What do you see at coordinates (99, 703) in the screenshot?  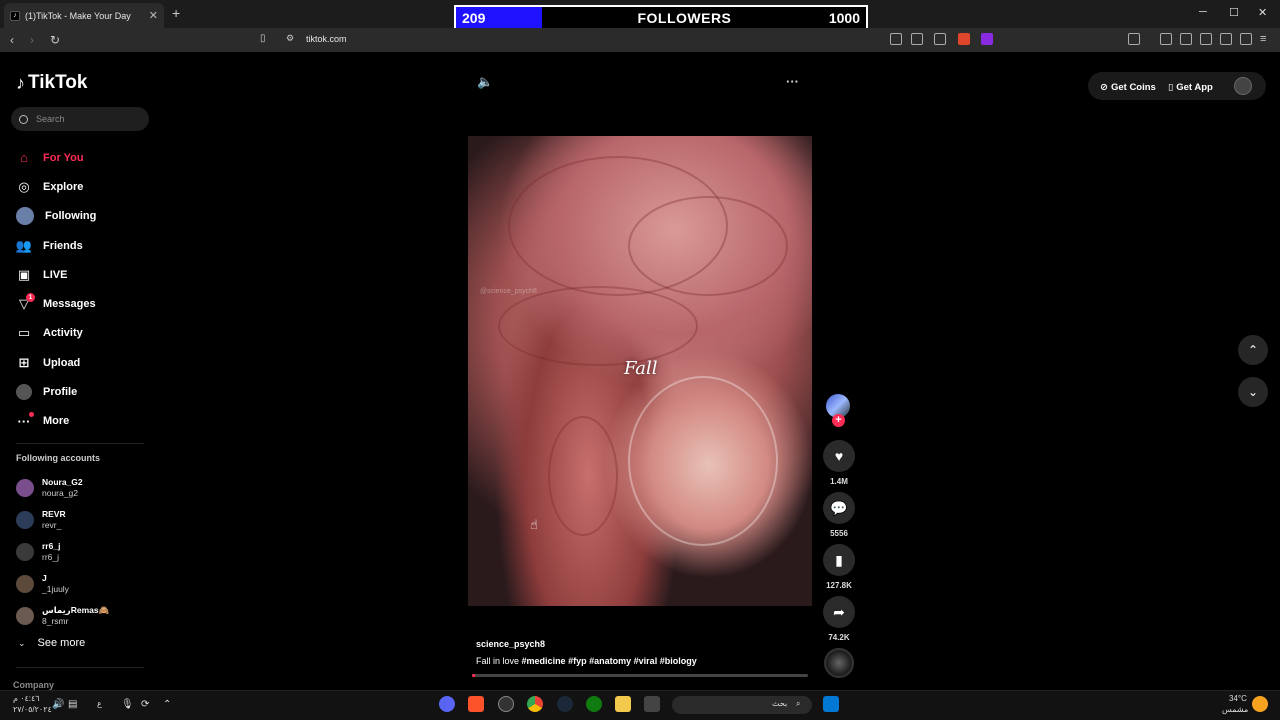 I see `language-tray-icon: ع` at bounding box center [99, 703].